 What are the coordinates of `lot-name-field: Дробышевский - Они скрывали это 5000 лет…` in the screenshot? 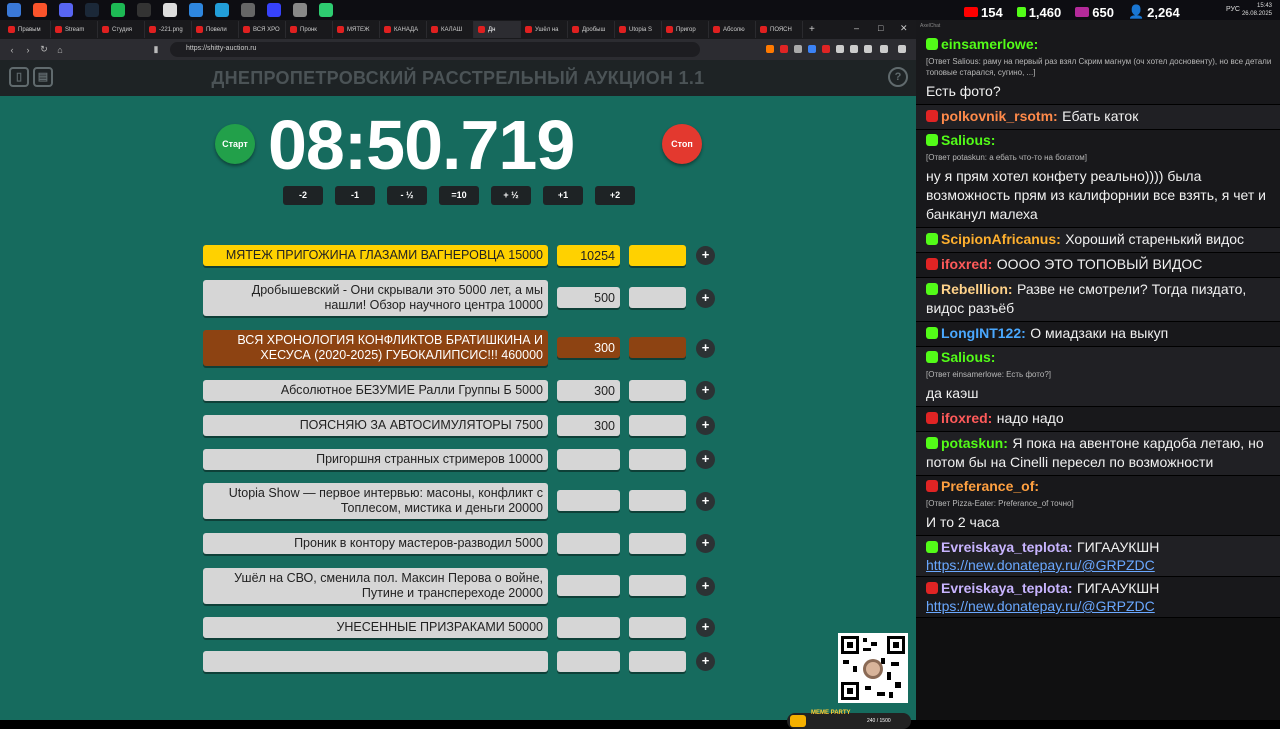 It's located at (375, 298).